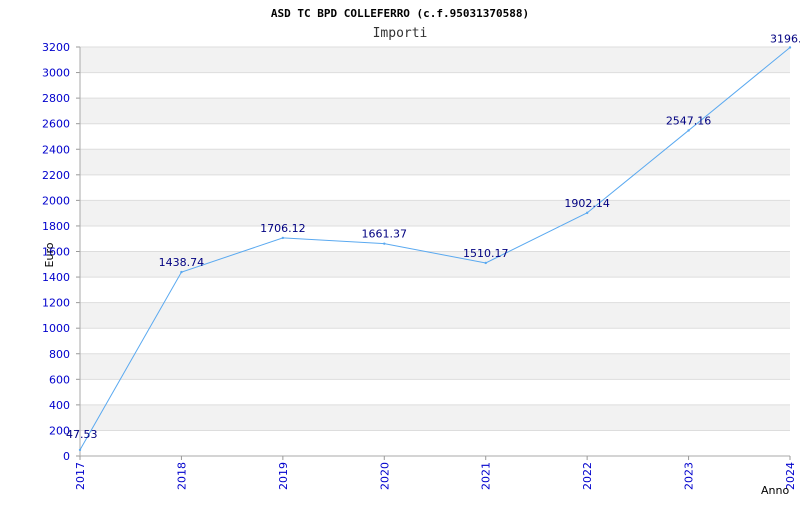 This screenshot has height=505, width=800. I want to click on y-tick-label: 1800, so click(56, 226).